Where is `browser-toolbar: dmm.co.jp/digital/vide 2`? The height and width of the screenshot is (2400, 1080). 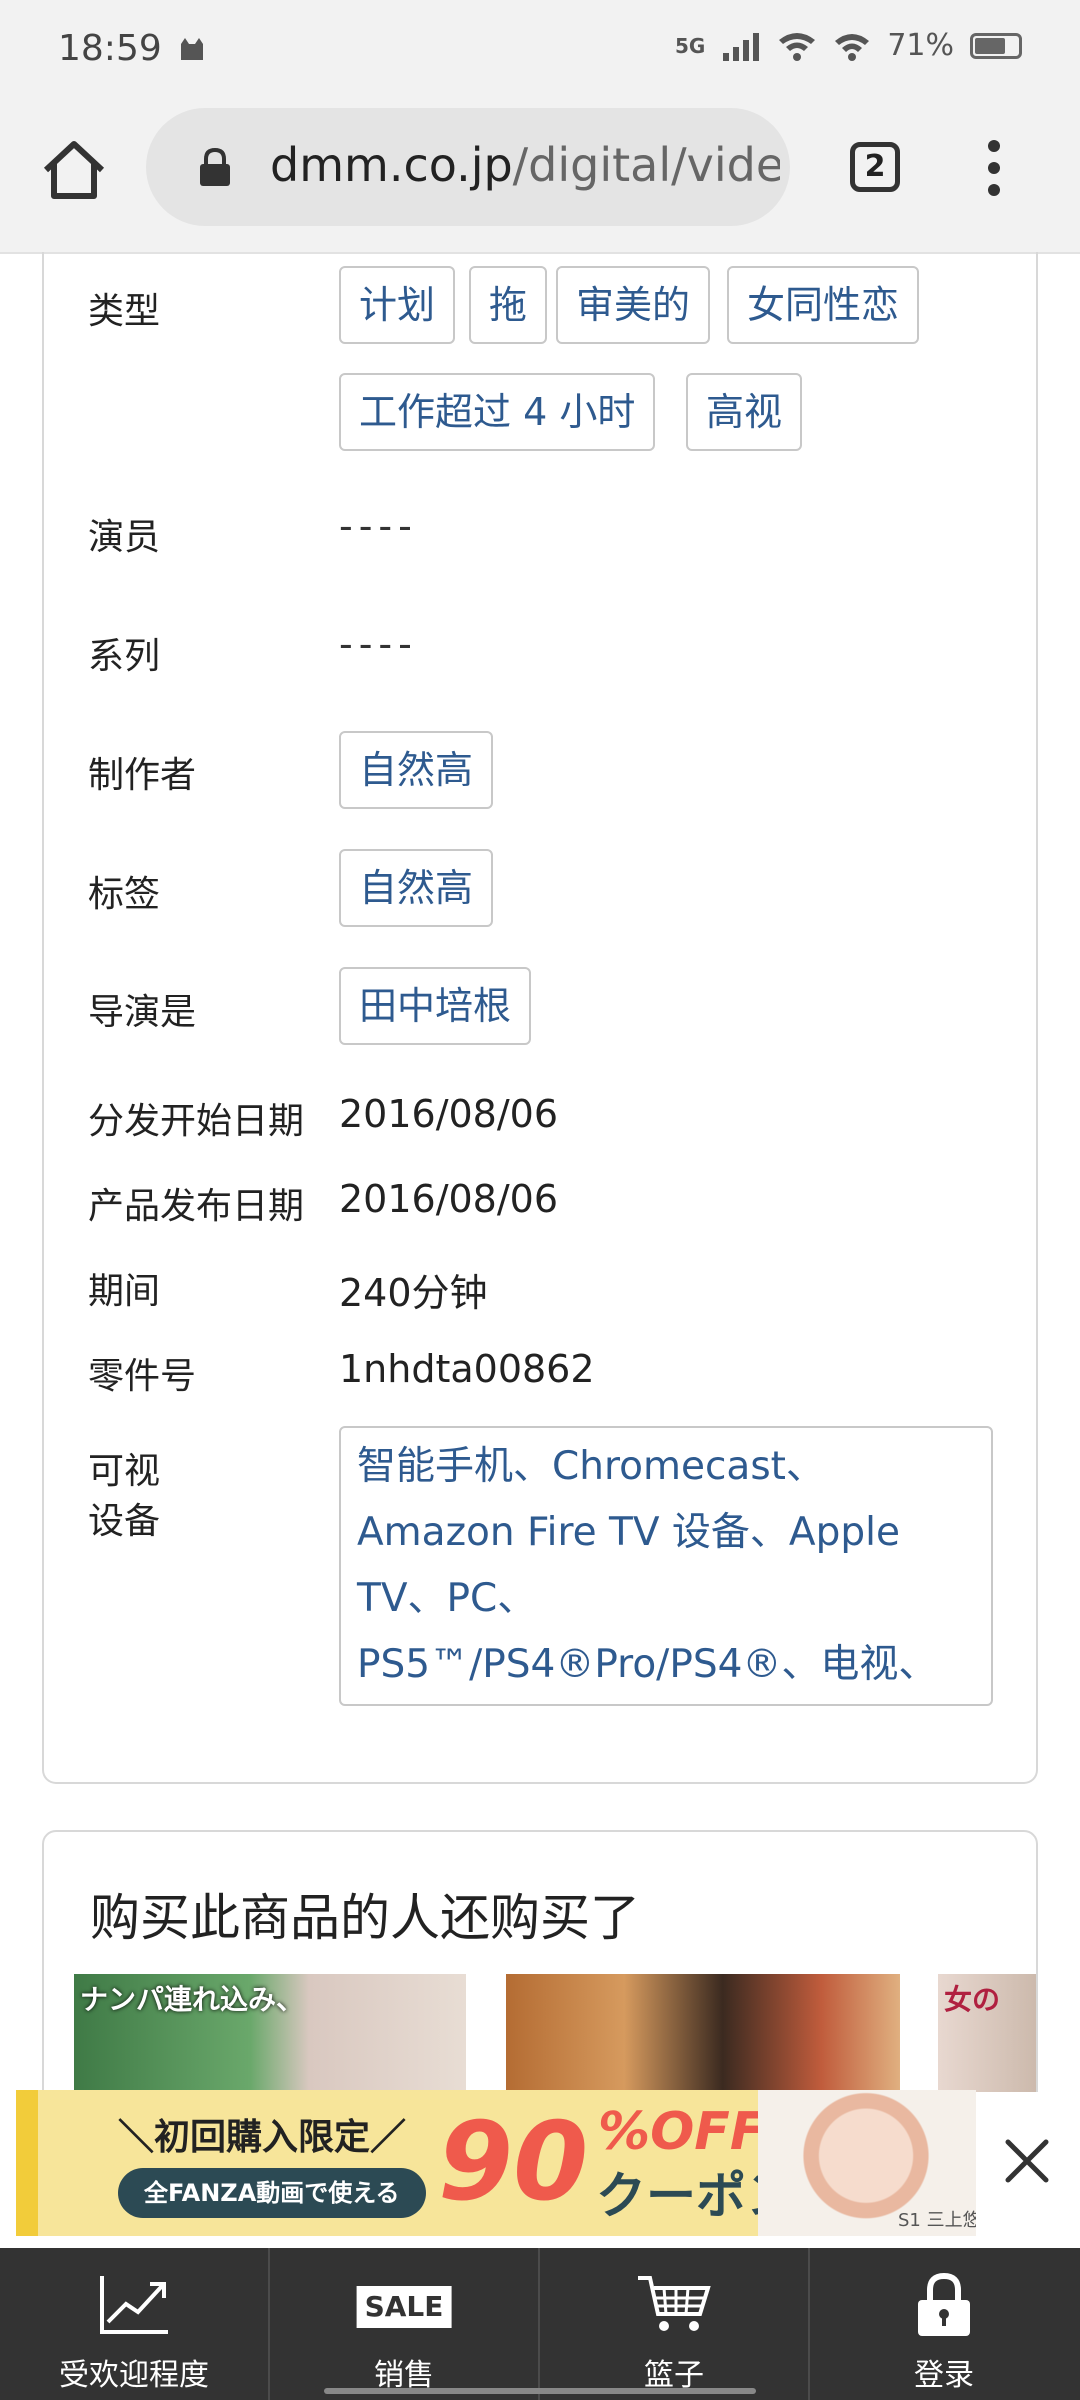
browser-toolbar: dmm.co.jp/digital/vide 2 is located at coordinates (540, 177).